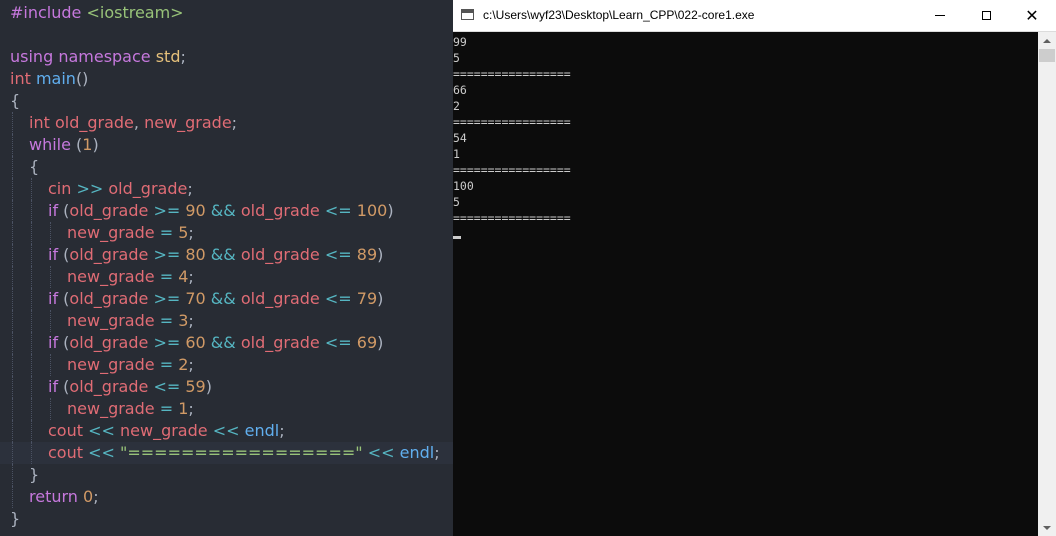 The width and height of the screenshot is (1056, 536). I want to click on code-token: "=================", so click(241, 452).